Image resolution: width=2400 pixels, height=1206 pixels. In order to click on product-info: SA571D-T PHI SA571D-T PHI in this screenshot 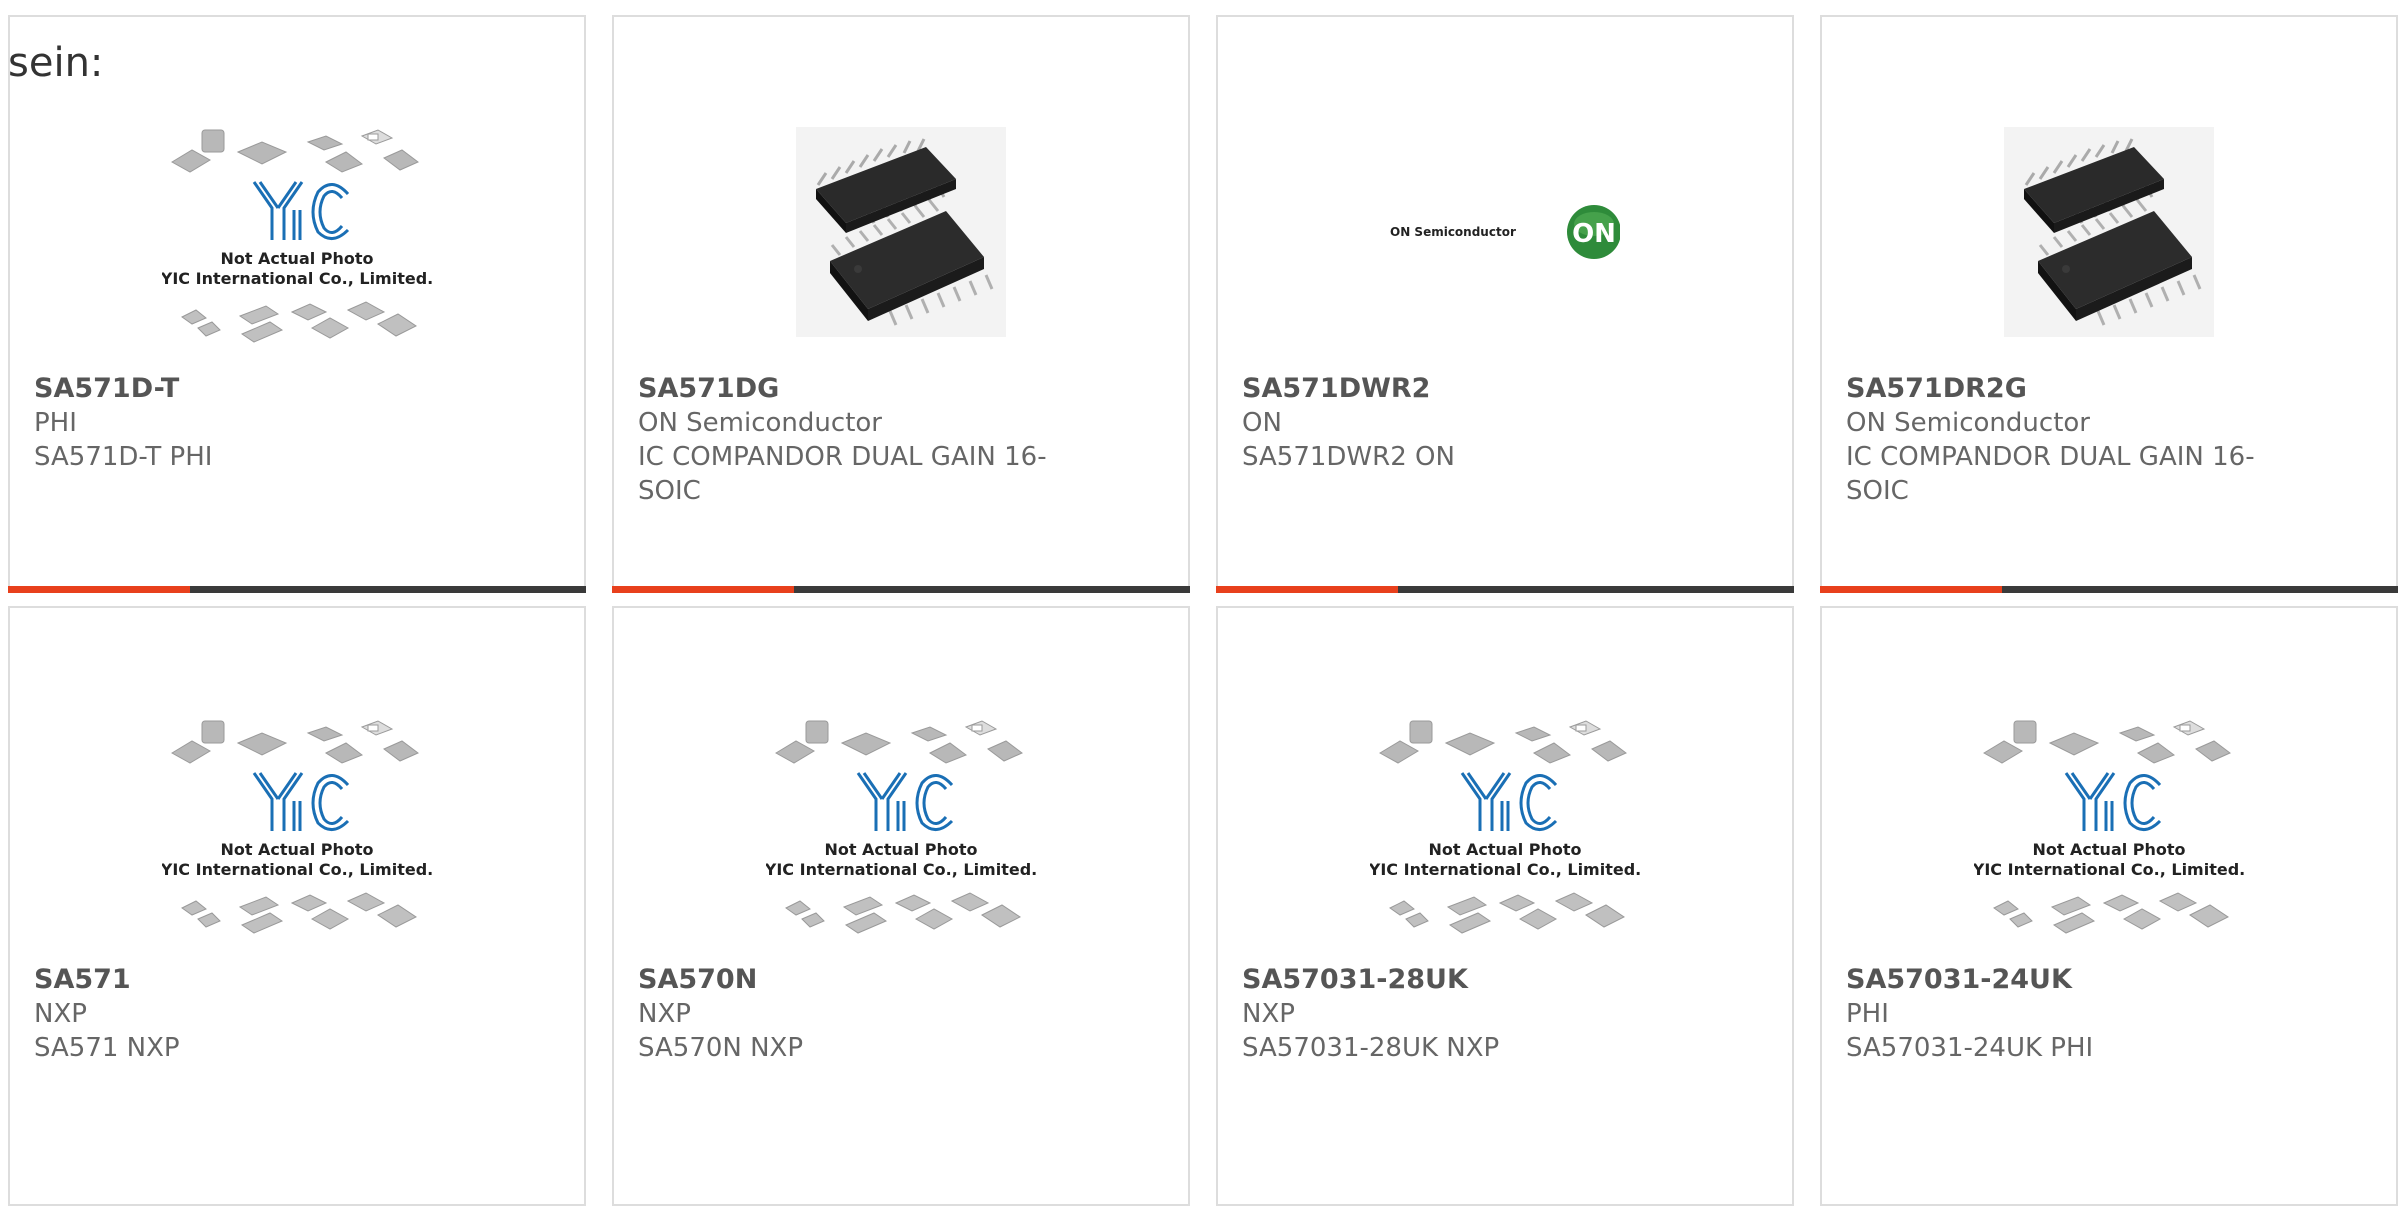, I will do `click(244, 423)`.